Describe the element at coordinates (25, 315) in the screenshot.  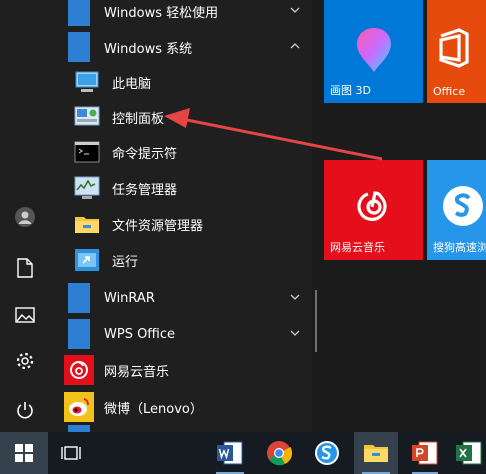
I see `pictures-icon` at that location.